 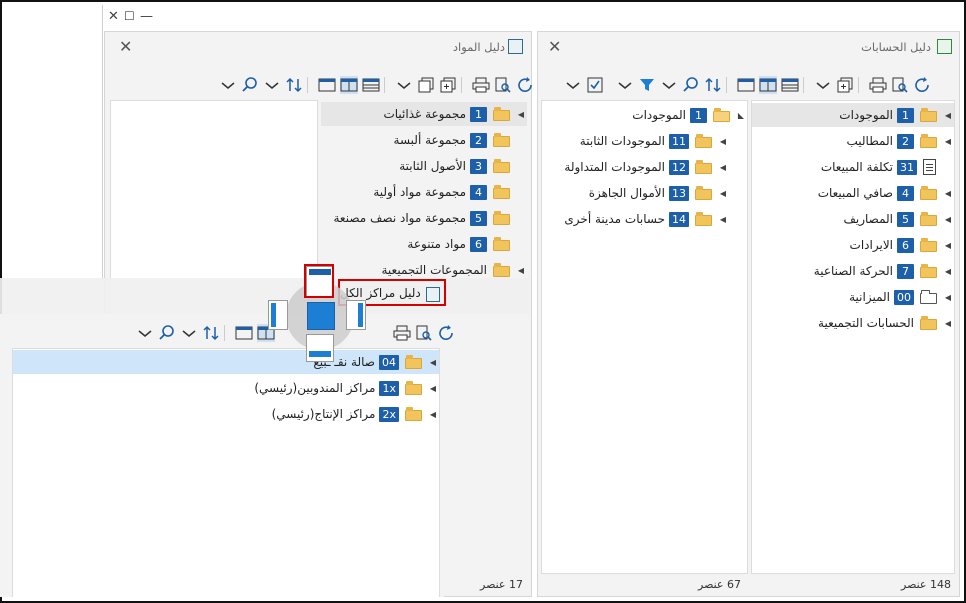 I want to click on highlight-dock-top, so click(x=319, y=281).